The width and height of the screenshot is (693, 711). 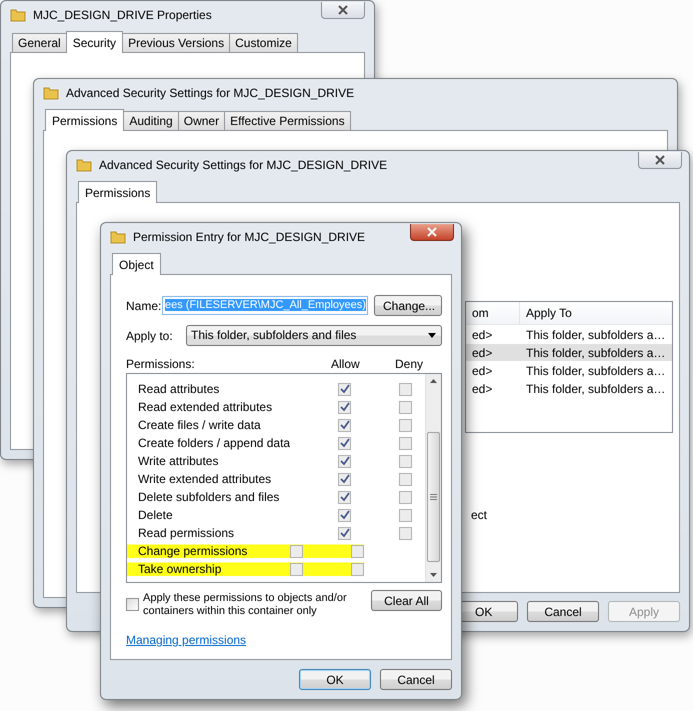 What do you see at coordinates (176, 42) in the screenshot?
I see `tab: Previous Versions` at bounding box center [176, 42].